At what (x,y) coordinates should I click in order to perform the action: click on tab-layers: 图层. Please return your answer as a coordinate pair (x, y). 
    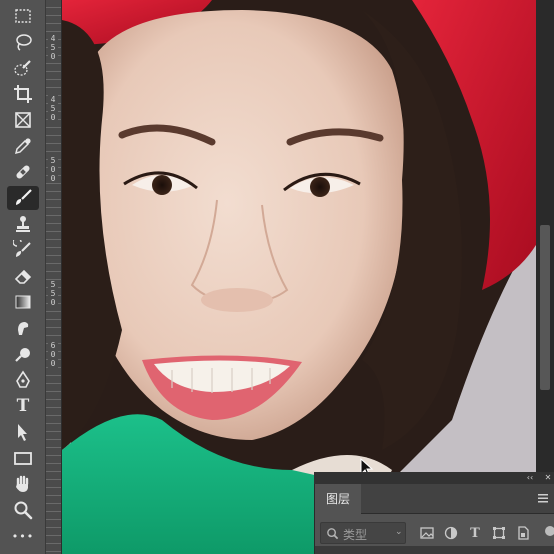
    Looking at the image, I should click on (338, 499).